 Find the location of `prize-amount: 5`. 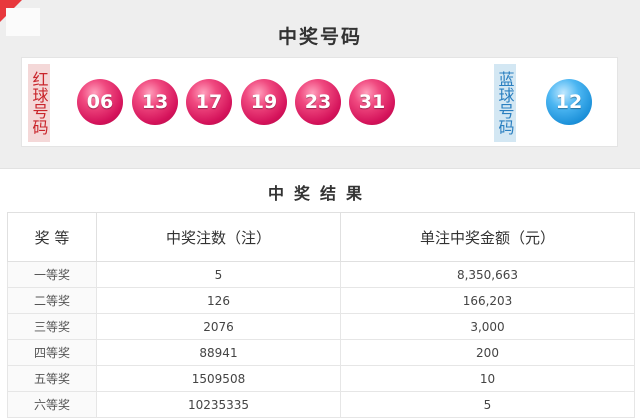

prize-amount: 5 is located at coordinates (487, 404).